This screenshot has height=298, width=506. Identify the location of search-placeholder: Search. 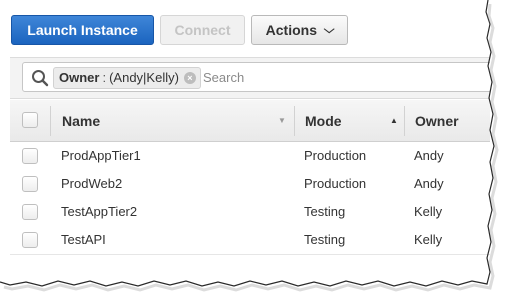
(224, 77).